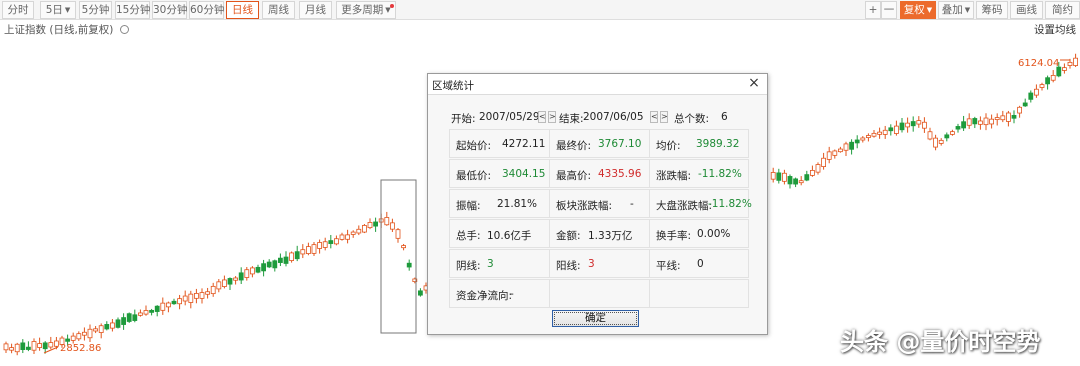 The image size is (1080, 366). What do you see at coordinates (699, 263) in the screenshot?
I see `stat-cell: 平线: 0` at bounding box center [699, 263].